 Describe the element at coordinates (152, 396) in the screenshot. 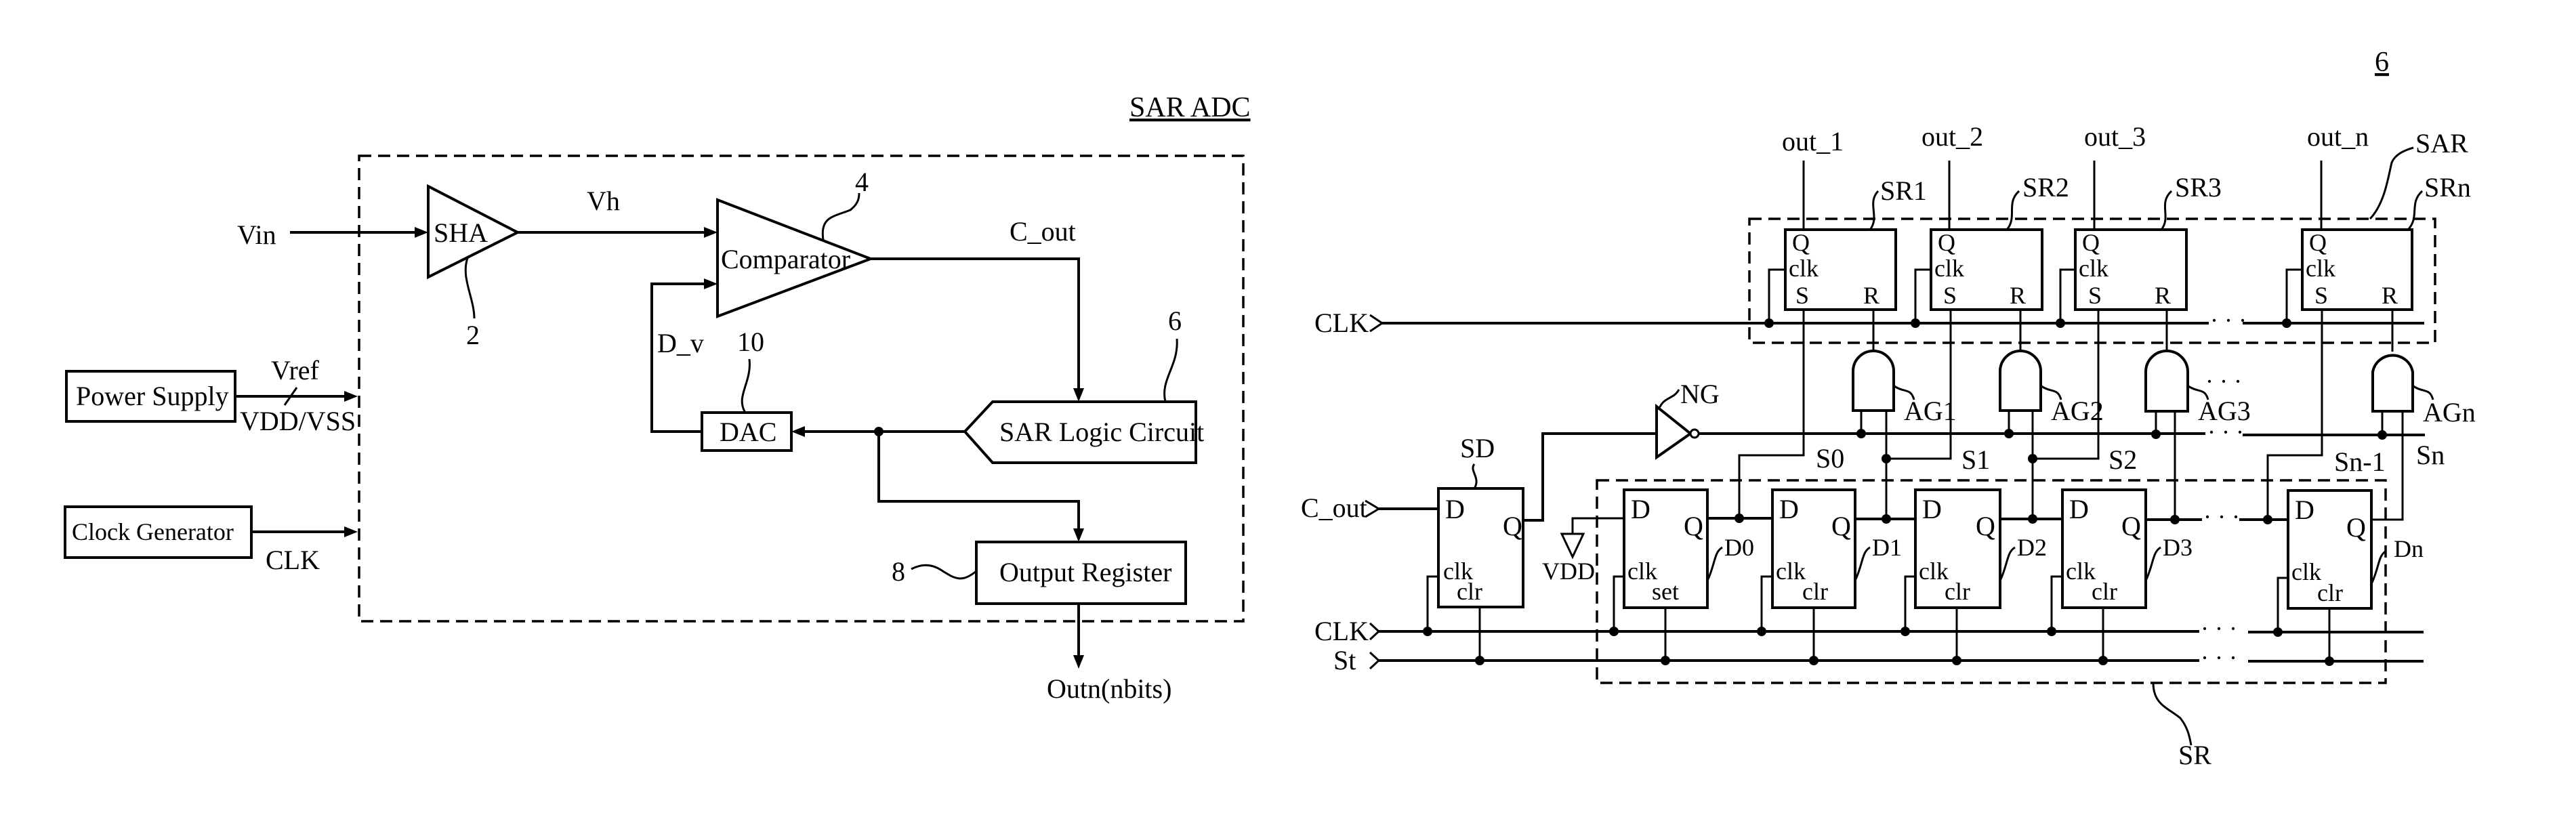

I see `power-supply-label: Power Supply` at that location.